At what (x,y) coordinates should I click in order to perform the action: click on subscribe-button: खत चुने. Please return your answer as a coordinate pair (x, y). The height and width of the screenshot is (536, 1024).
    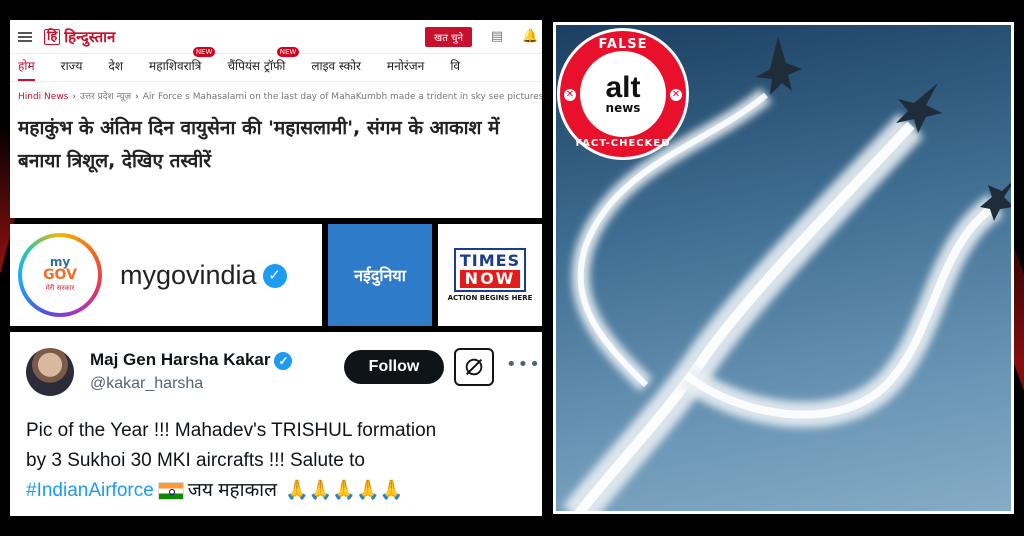
    Looking at the image, I should click on (448, 37).